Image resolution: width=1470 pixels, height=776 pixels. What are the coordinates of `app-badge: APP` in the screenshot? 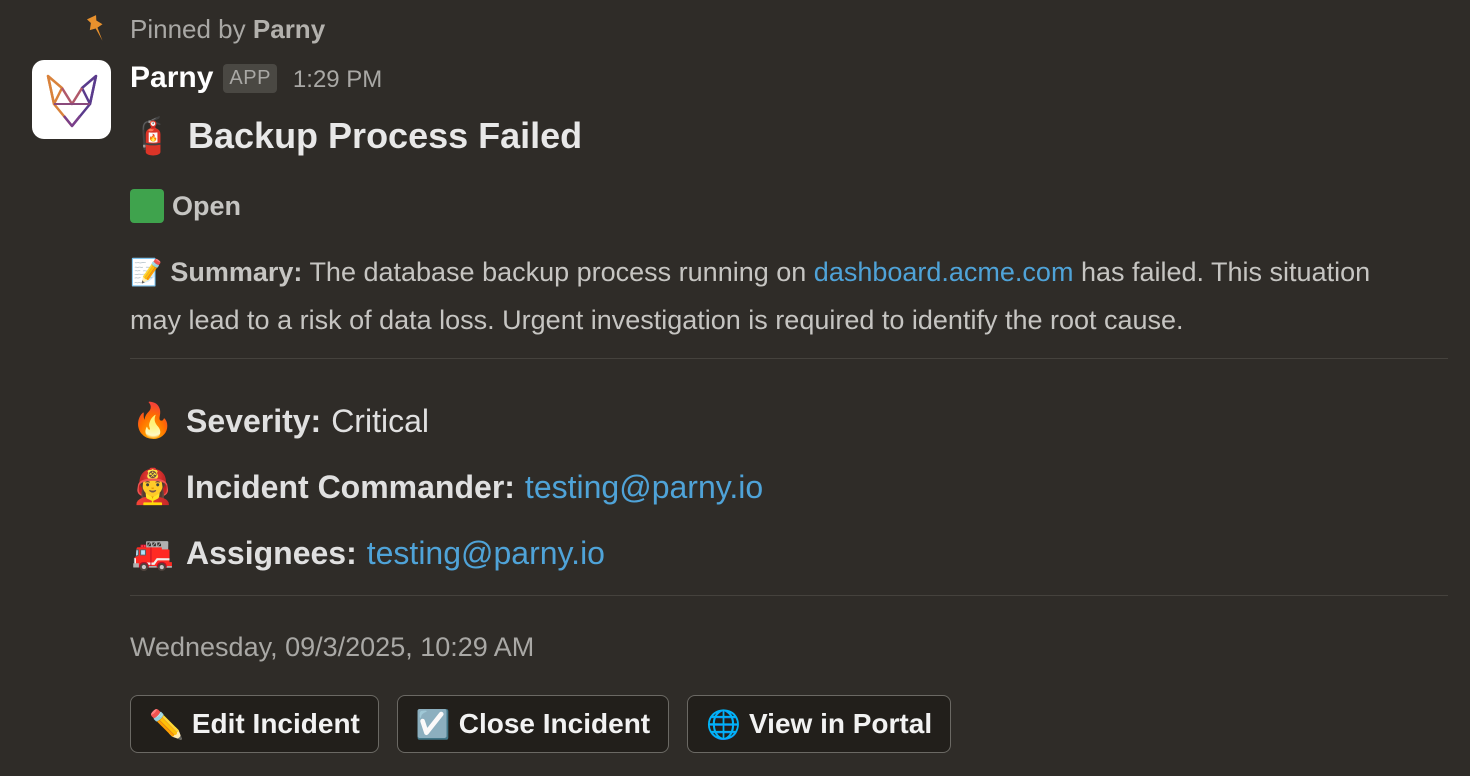 It's located at (250, 78).